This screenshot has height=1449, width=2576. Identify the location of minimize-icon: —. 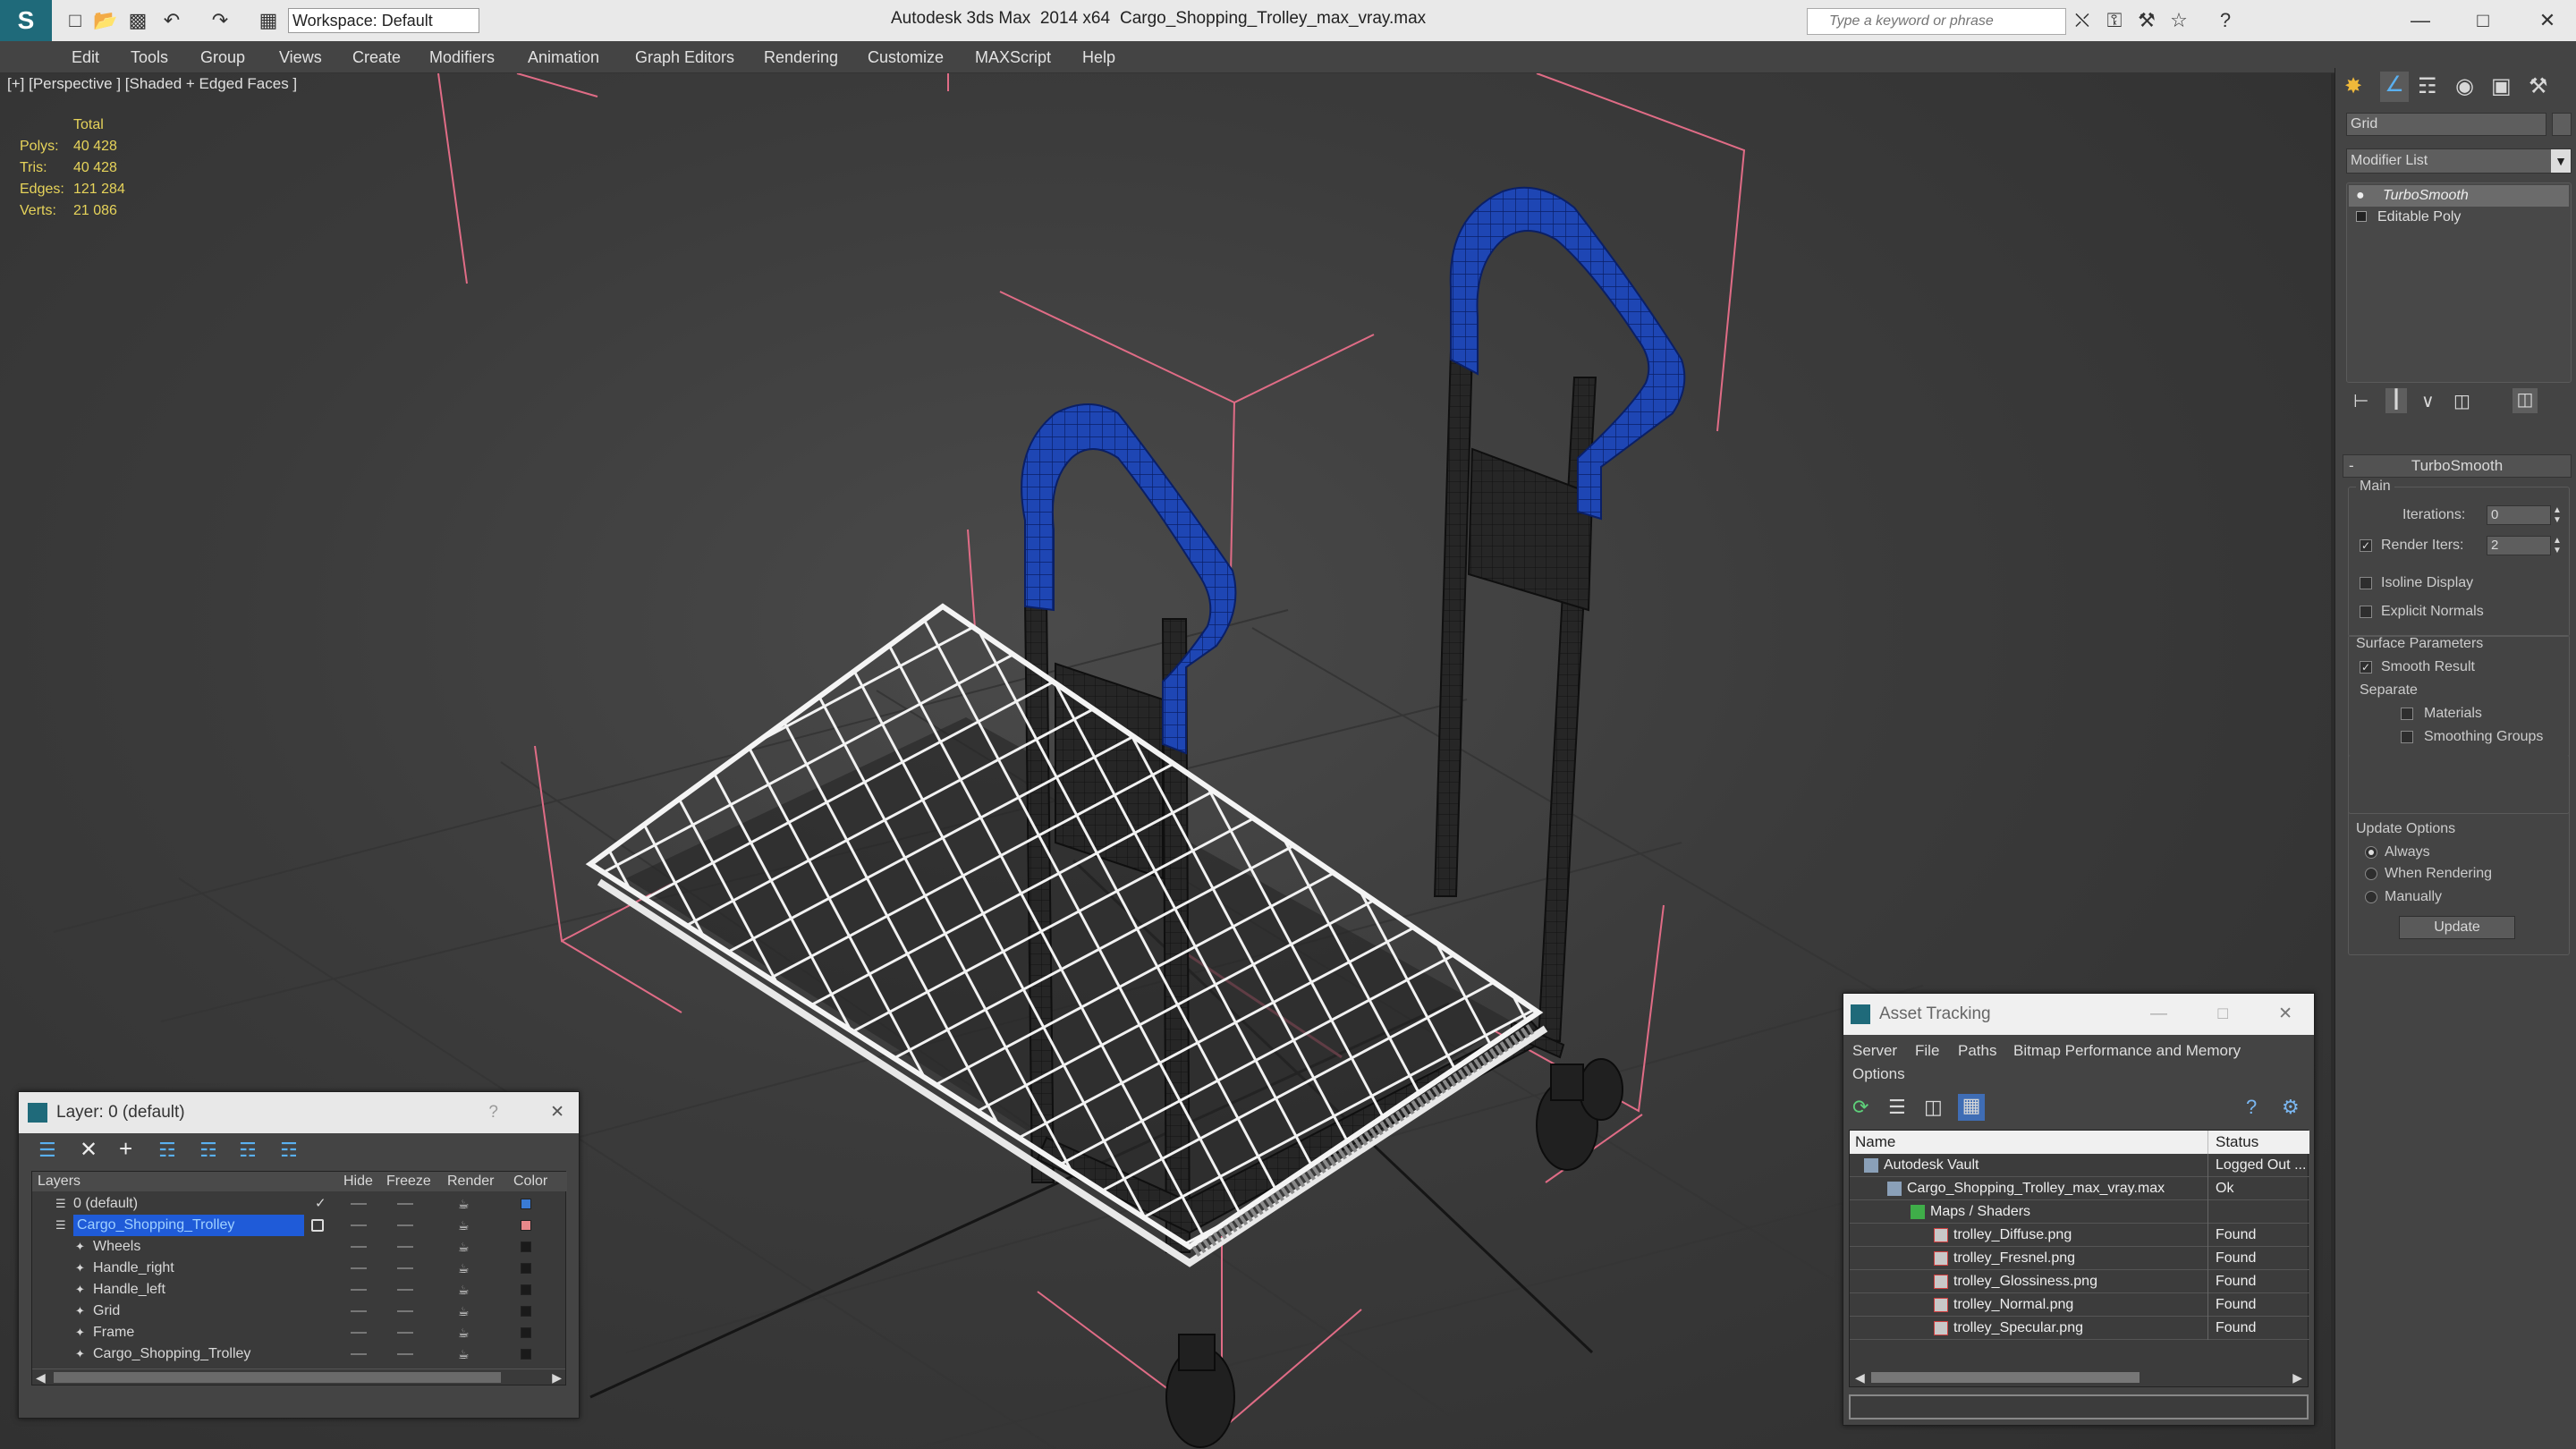
(2420, 20).